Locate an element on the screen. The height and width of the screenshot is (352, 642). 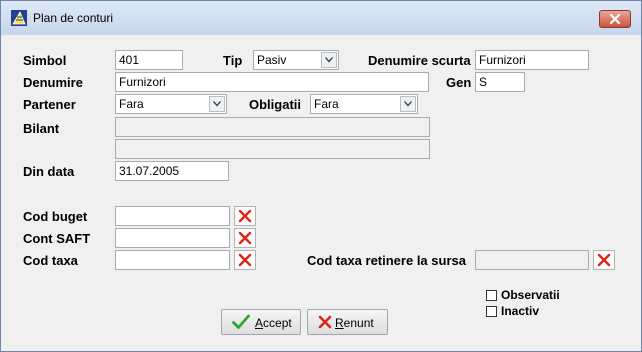
cod-taxa-clear-button is located at coordinates (245, 260).